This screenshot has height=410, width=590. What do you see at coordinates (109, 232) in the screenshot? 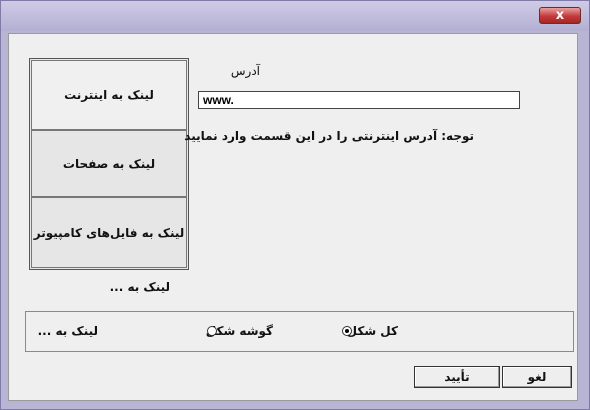
I see `tab-link-computer-files: لینک به فایل‌های کامپیوتر` at bounding box center [109, 232].